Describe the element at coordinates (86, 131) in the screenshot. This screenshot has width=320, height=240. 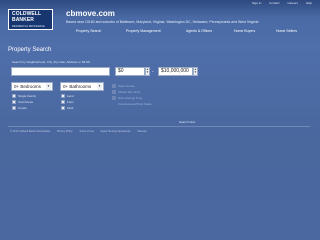
I see `footer-link: Terms of Use` at that location.